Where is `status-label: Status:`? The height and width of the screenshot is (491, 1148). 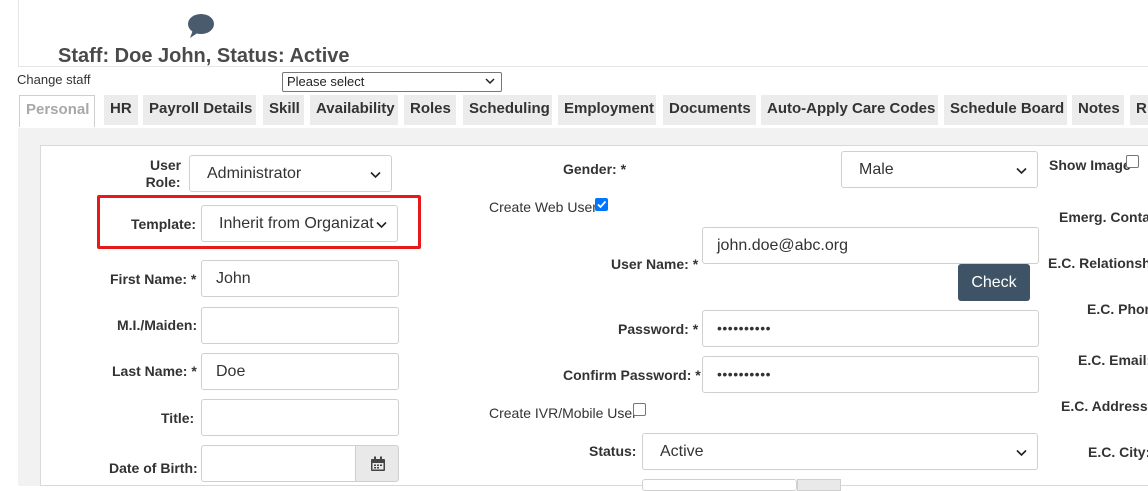
status-label: Status: is located at coordinates (613, 451).